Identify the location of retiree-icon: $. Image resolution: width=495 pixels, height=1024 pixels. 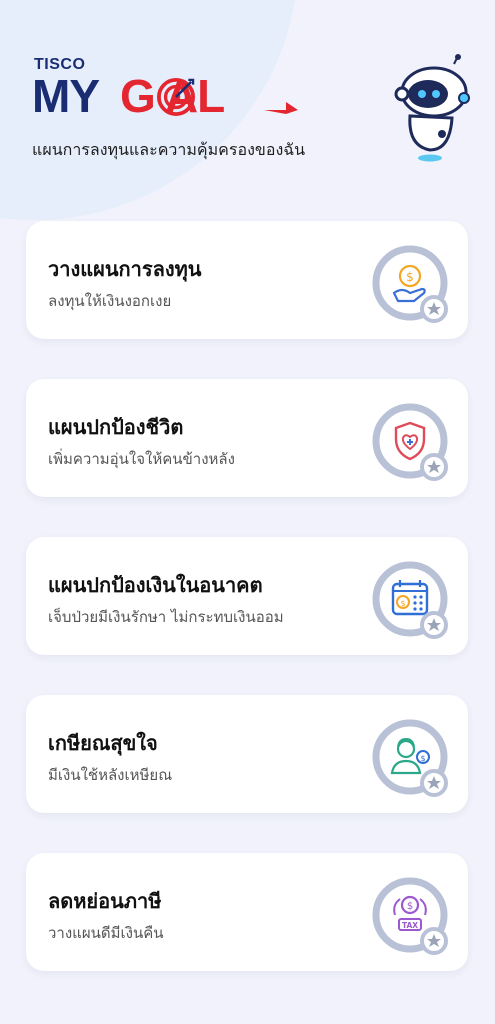
(410, 758).